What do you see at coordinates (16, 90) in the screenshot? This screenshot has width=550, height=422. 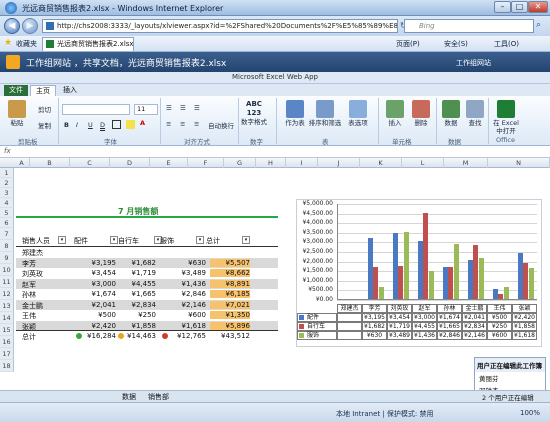 I see `tab-file: 文件` at bounding box center [16, 90].